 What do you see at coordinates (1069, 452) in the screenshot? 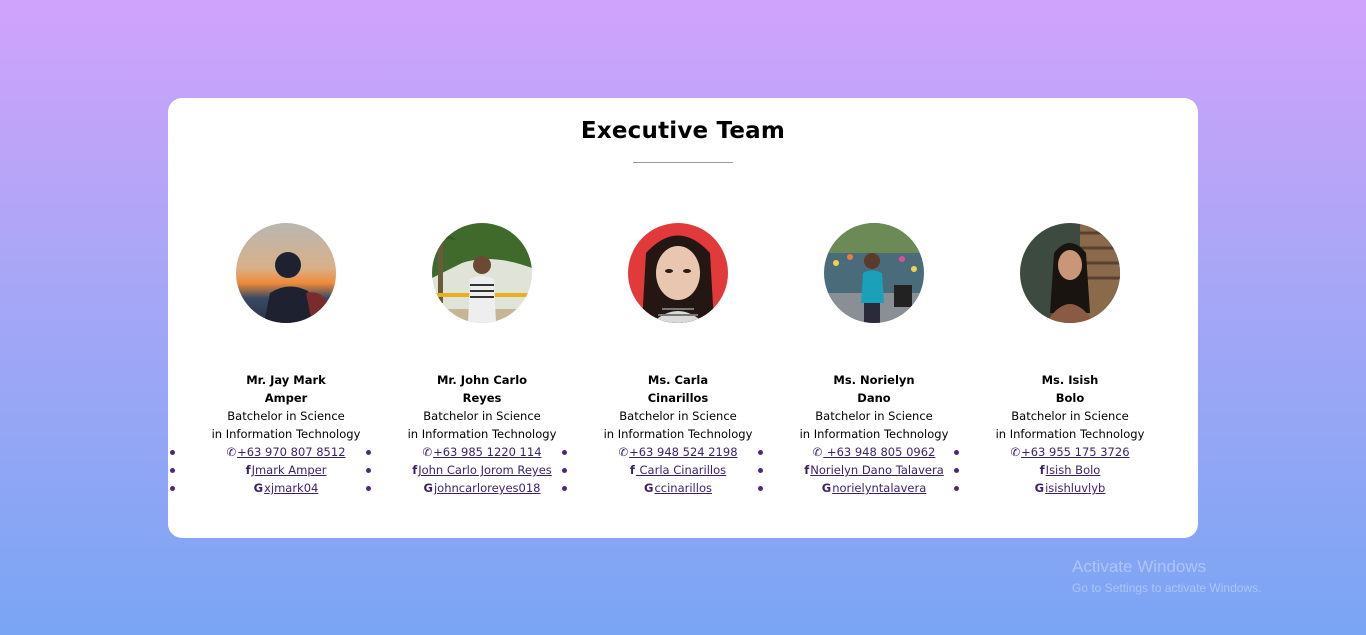
I see `phone-link: ✆+63 955 175 3726` at bounding box center [1069, 452].